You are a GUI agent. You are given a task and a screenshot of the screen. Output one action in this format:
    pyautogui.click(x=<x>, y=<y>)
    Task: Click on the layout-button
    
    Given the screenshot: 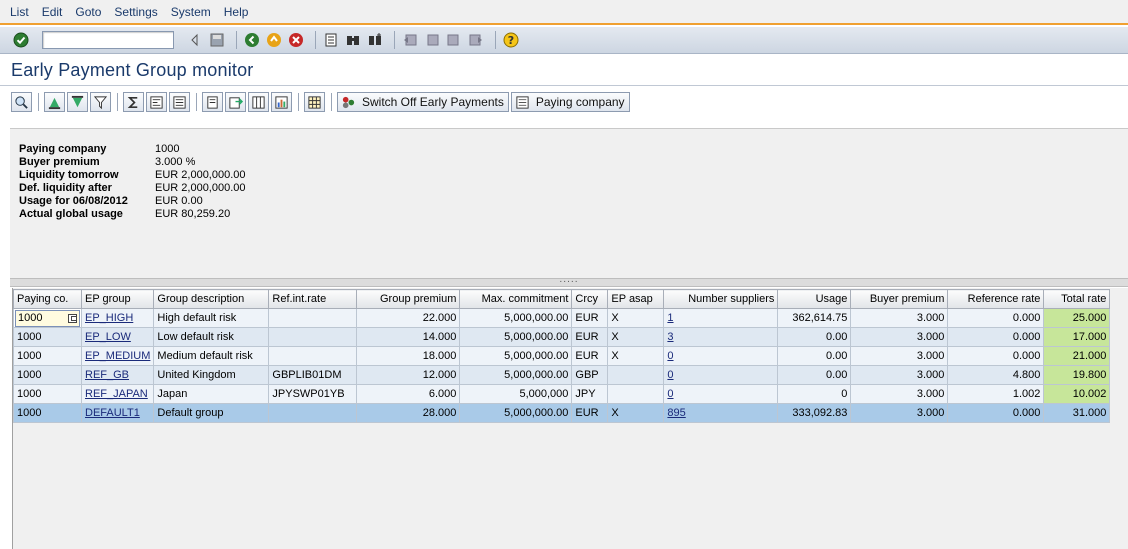 What is the action you would take?
    pyautogui.click(x=179, y=102)
    